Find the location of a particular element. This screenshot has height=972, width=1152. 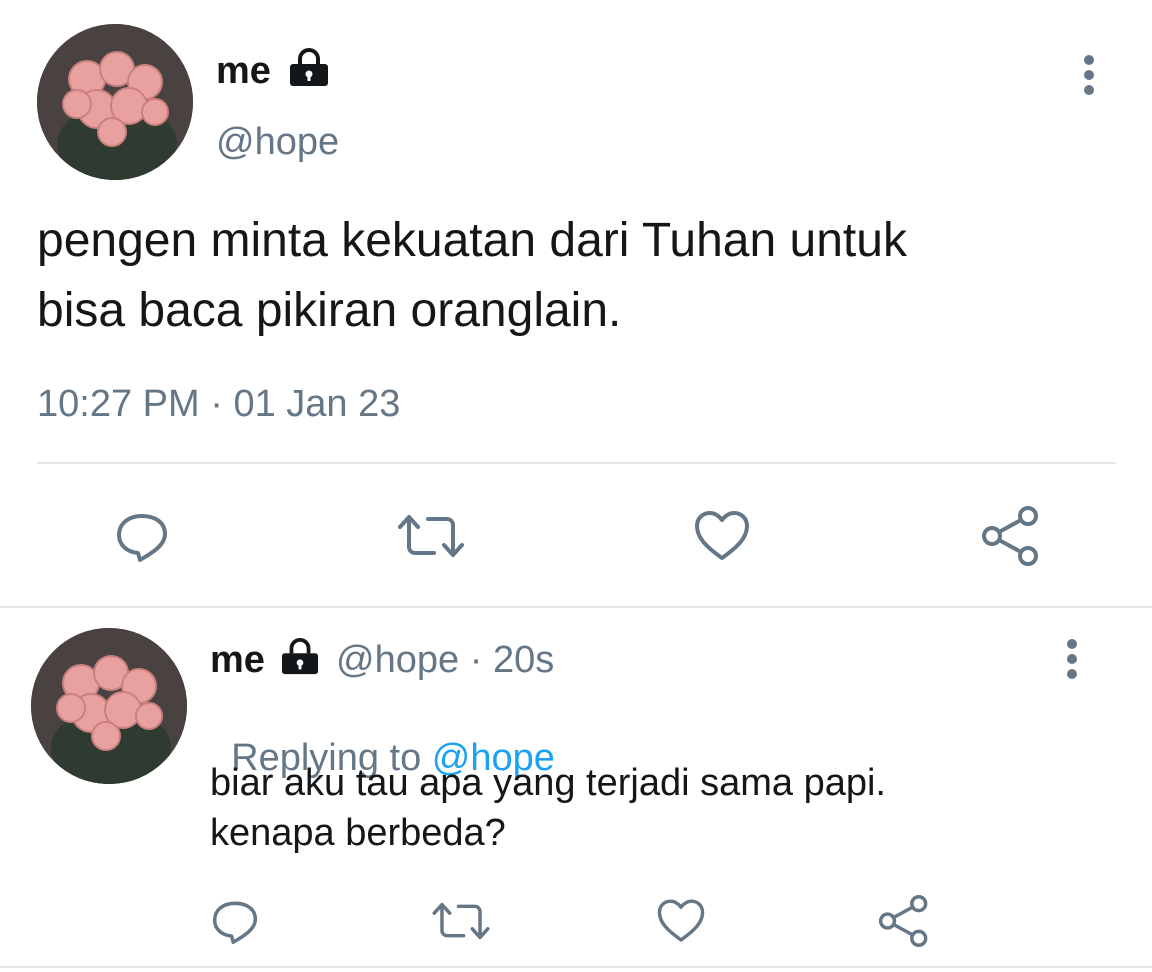

reply-display-name: me is located at coordinates (237, 660).